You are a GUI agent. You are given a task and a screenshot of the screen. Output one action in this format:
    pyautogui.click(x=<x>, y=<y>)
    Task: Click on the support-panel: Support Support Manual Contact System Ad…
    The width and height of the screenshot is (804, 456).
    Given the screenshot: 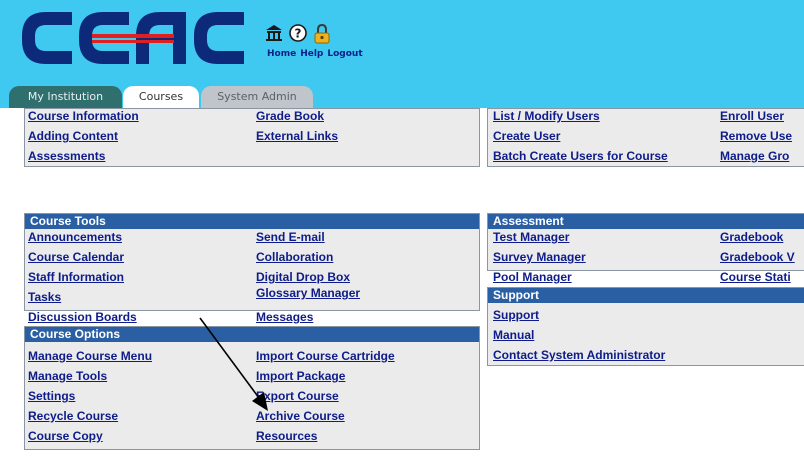 What is the action you would take?
    pyautogui.click(x=645, y=326)
    